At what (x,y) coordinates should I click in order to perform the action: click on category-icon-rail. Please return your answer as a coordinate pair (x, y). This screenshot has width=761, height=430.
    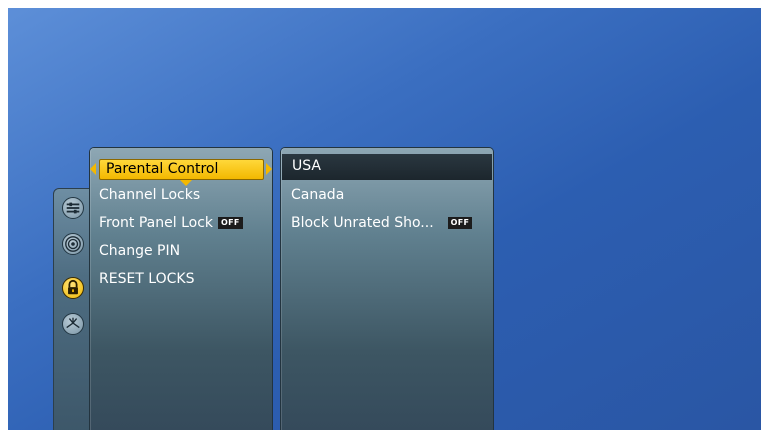
    Looking at the image, I should click on (72, 309).